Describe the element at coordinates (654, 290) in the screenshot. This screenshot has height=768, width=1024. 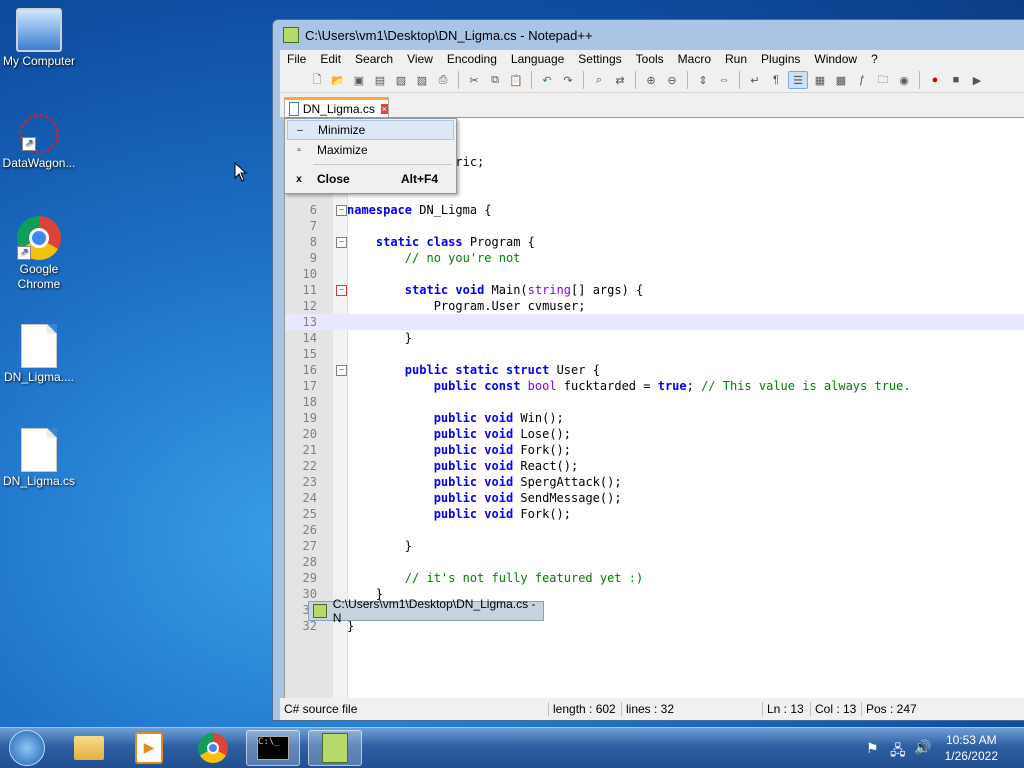
I see `code-line: 11 − static void Main(string[] args) {` at that location.